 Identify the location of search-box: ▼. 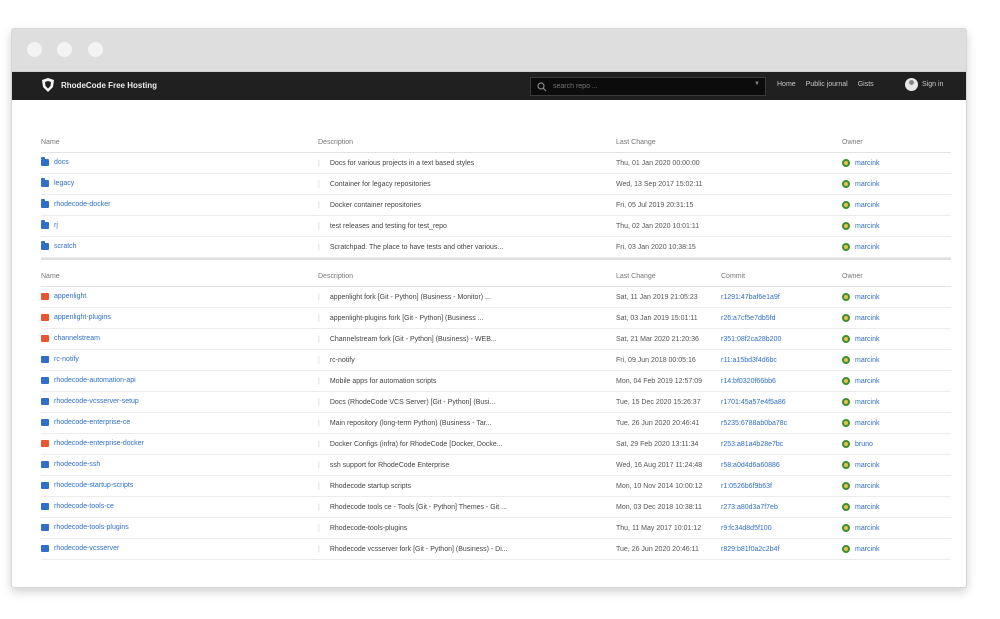
(648, 86).